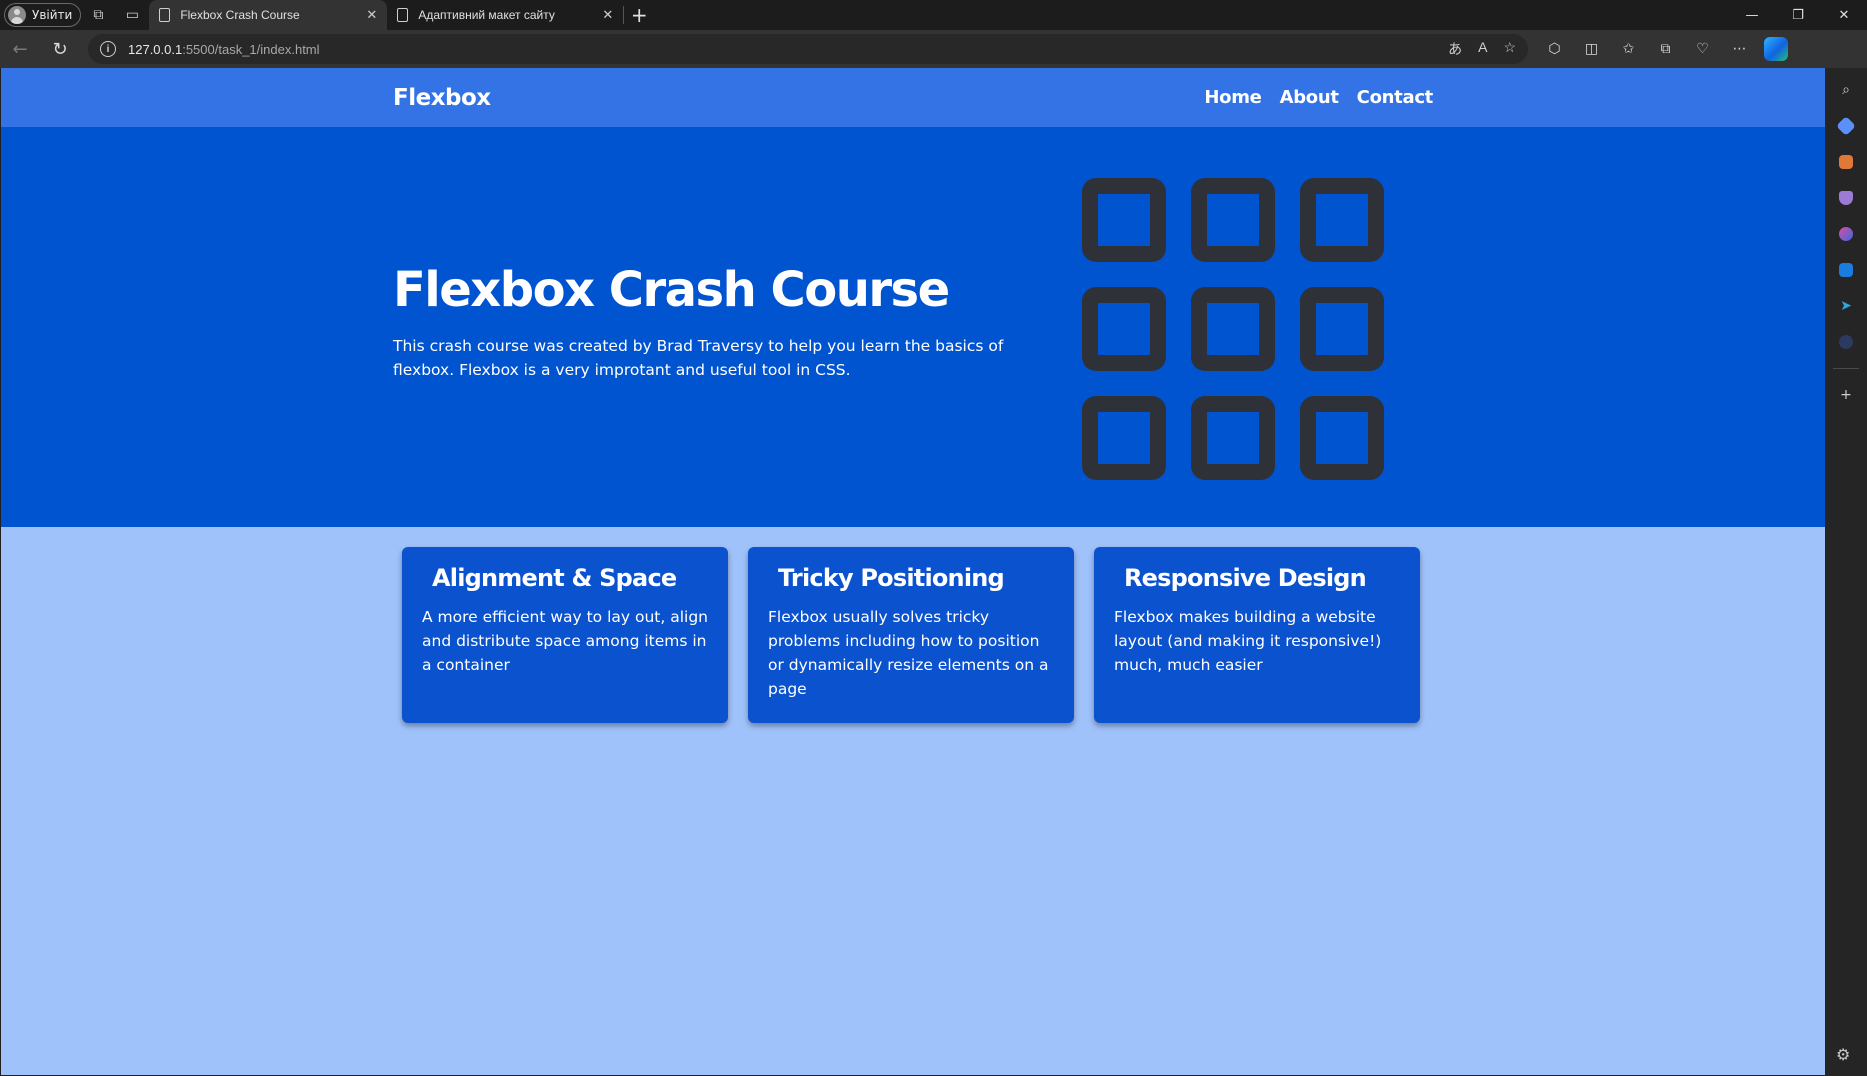 The image size is (1867, 1076). What do you see at coordinates (1554, 49) in the screenshot?
I see `extensions-icon: ⬡` at bounding box center [1554, 49].